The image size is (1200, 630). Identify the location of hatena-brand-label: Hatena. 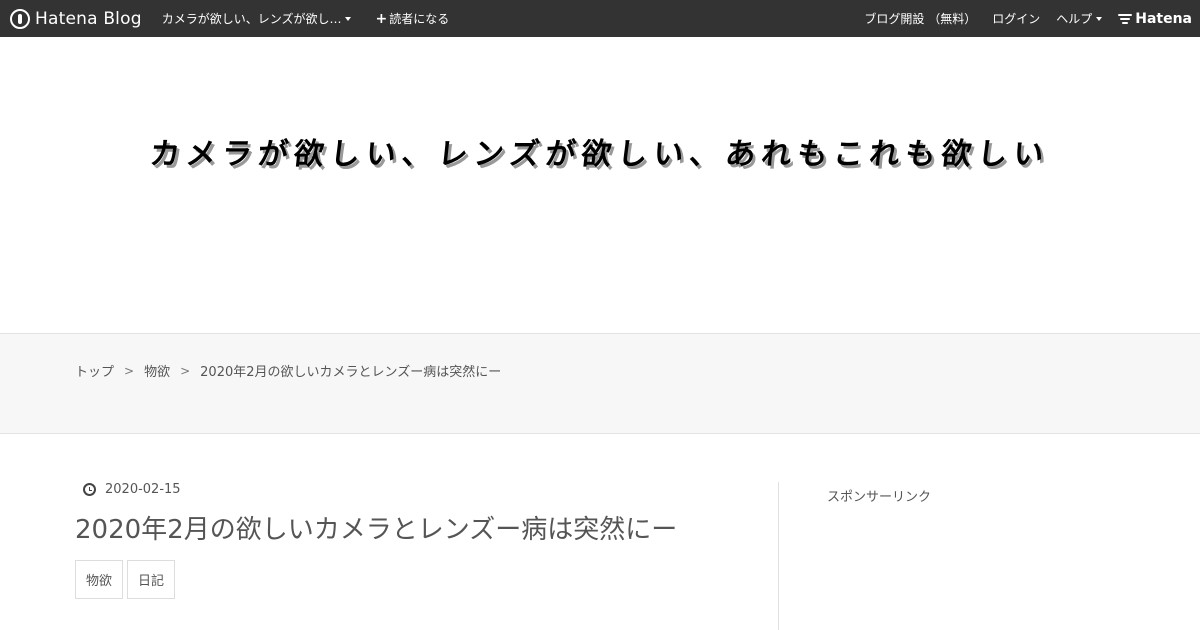
(1163, 18).